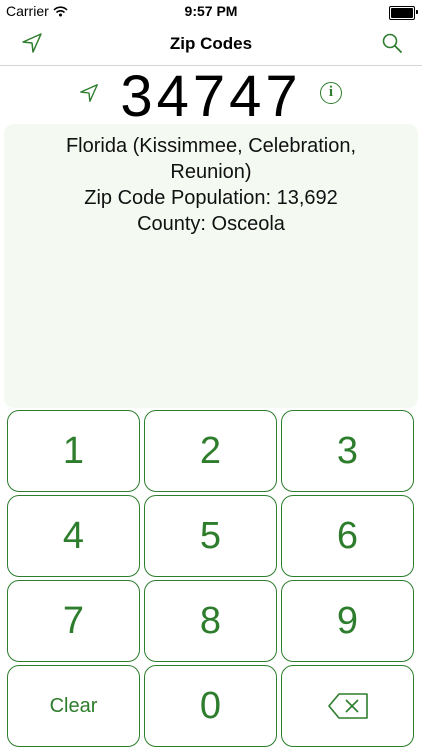 The image size is (422, 750). What do you see at coordinates (331, 93) in the screenshot?
I see `info-button: i` at bounding box center [331, 93].